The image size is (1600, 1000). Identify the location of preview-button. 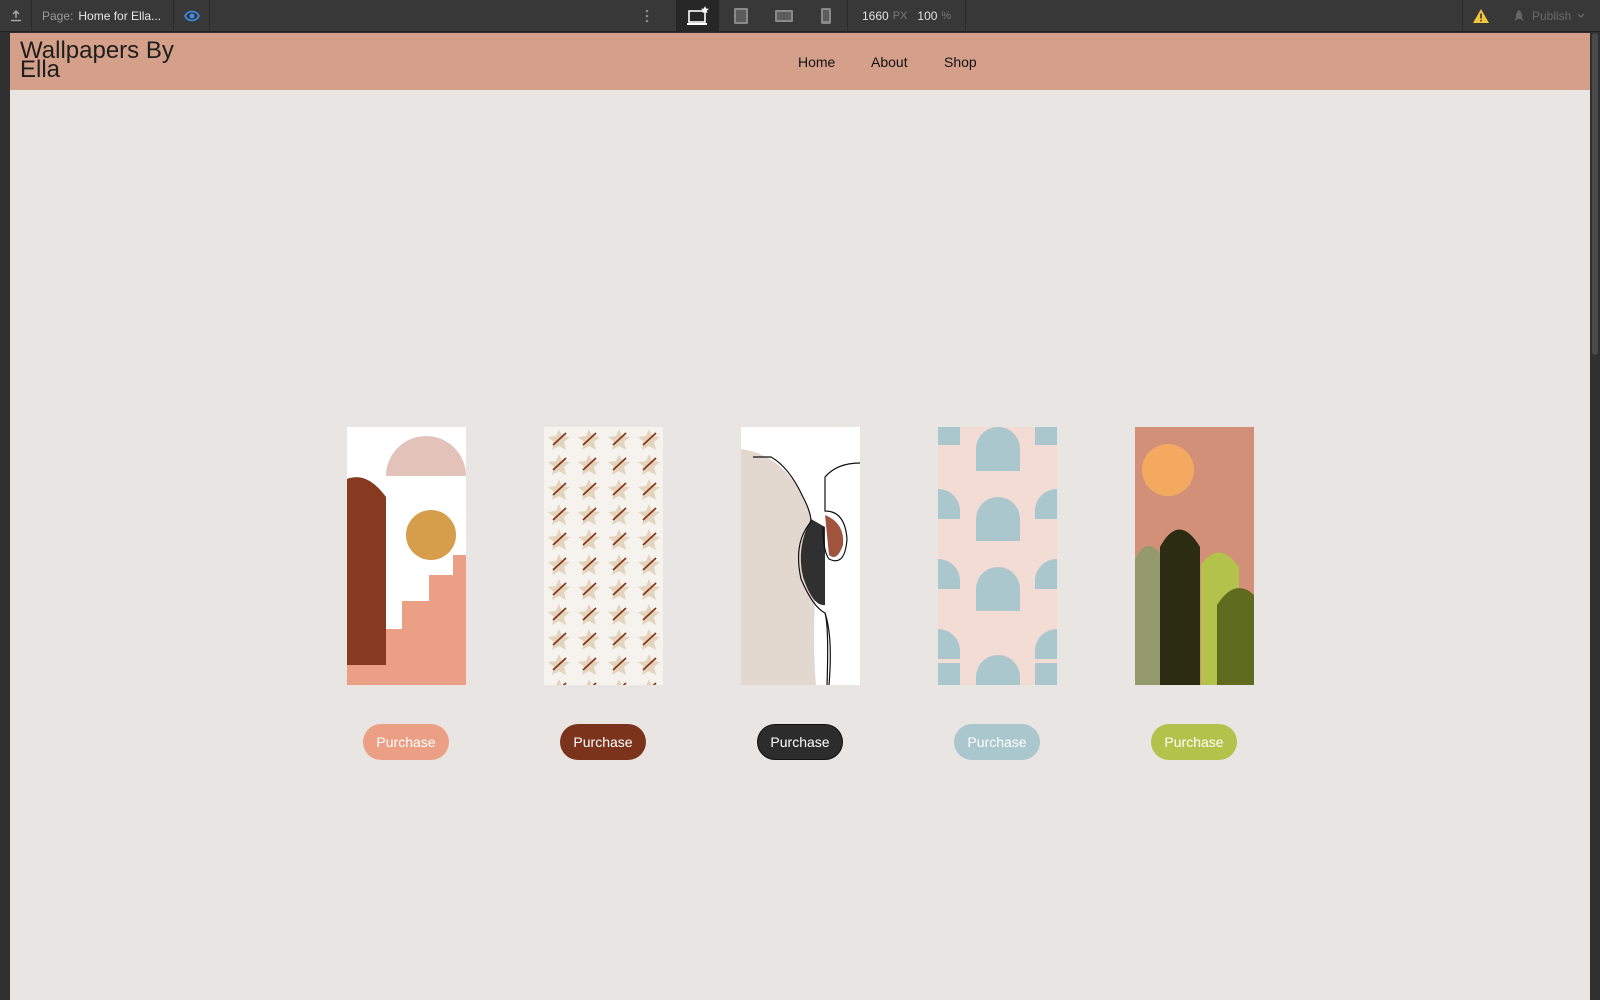
(192, 16).